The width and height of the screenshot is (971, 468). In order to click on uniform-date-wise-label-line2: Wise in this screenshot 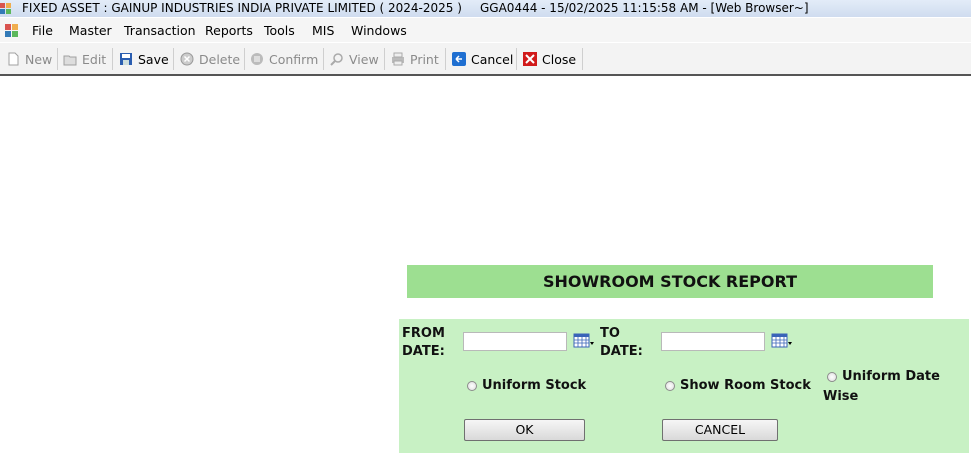, I will do `click(841, 396)`.